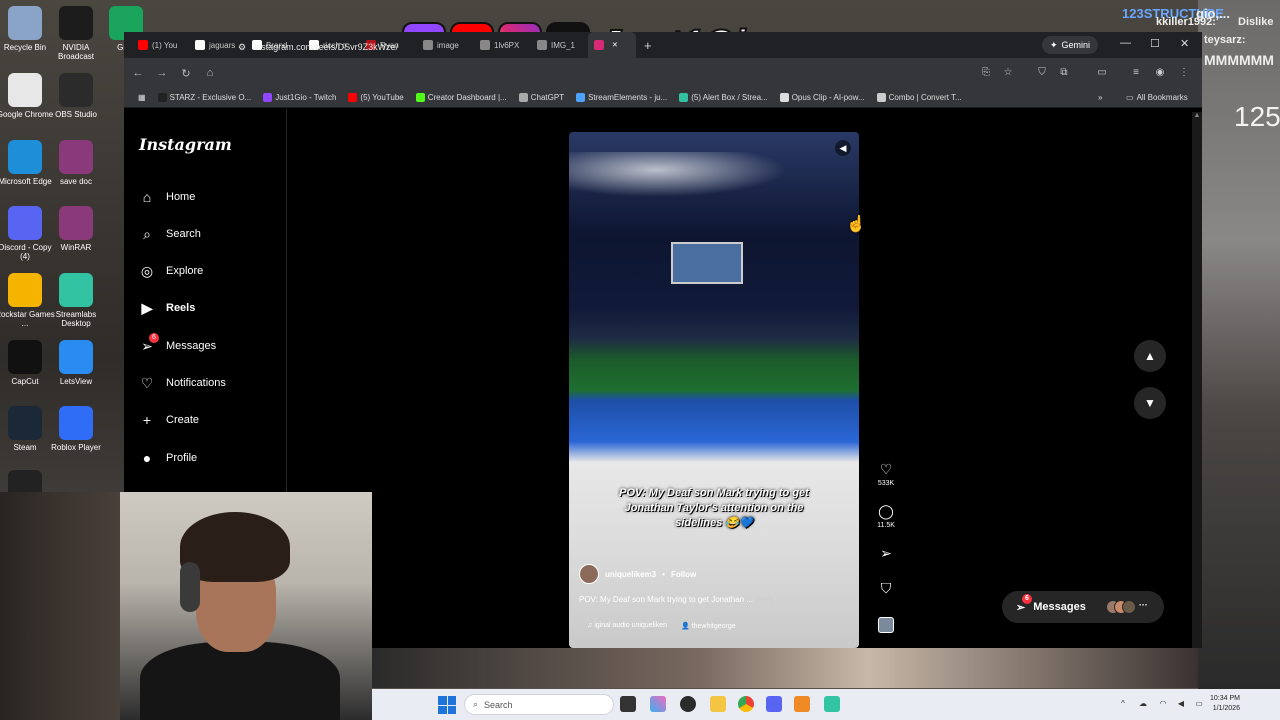 The height and width of the screenshot is (720, 1280). I want to click on discord-taskbar-icon, so click(774, 704).